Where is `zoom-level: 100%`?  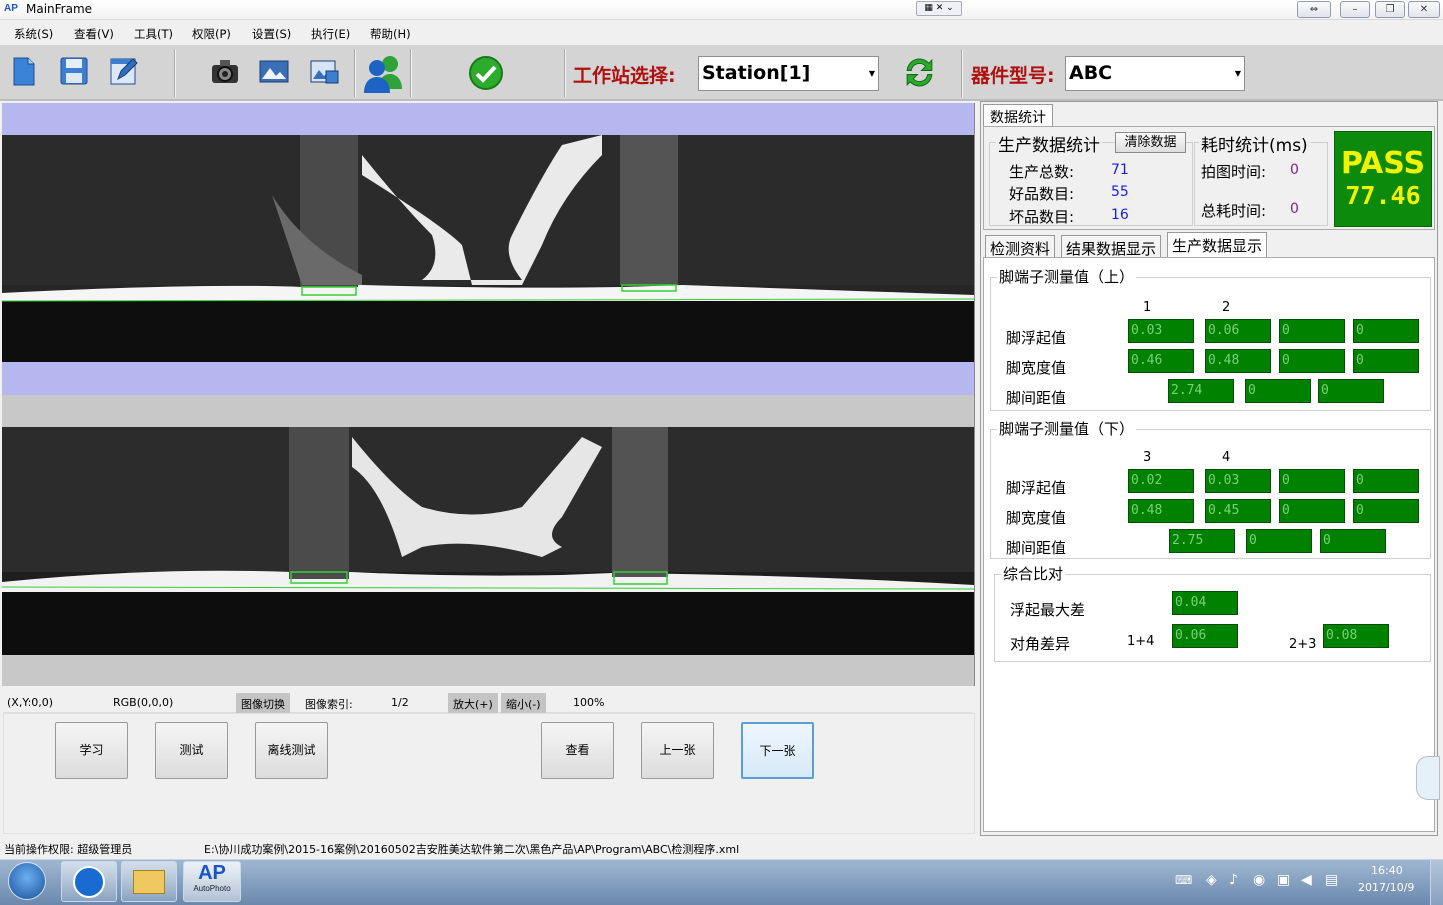 zoom-level: 100% is located at coordinates (589, 702).